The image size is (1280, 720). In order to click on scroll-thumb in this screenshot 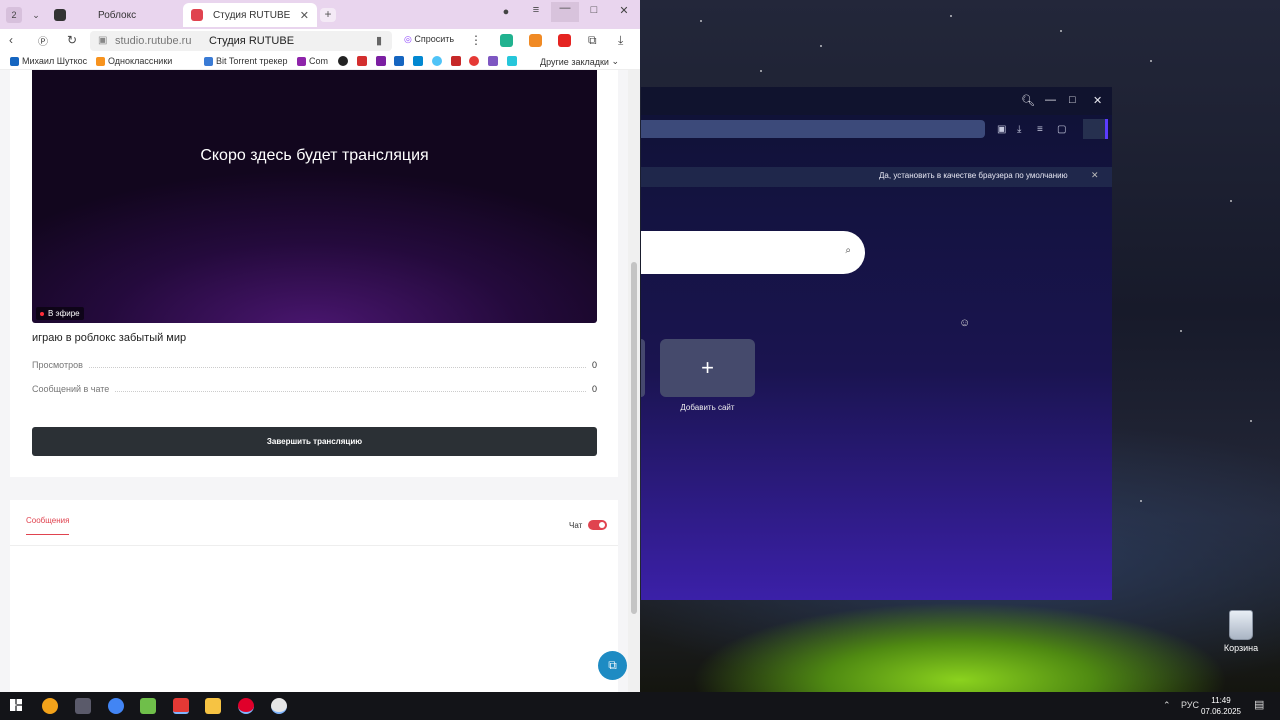, I will do `click(634, 438)`.